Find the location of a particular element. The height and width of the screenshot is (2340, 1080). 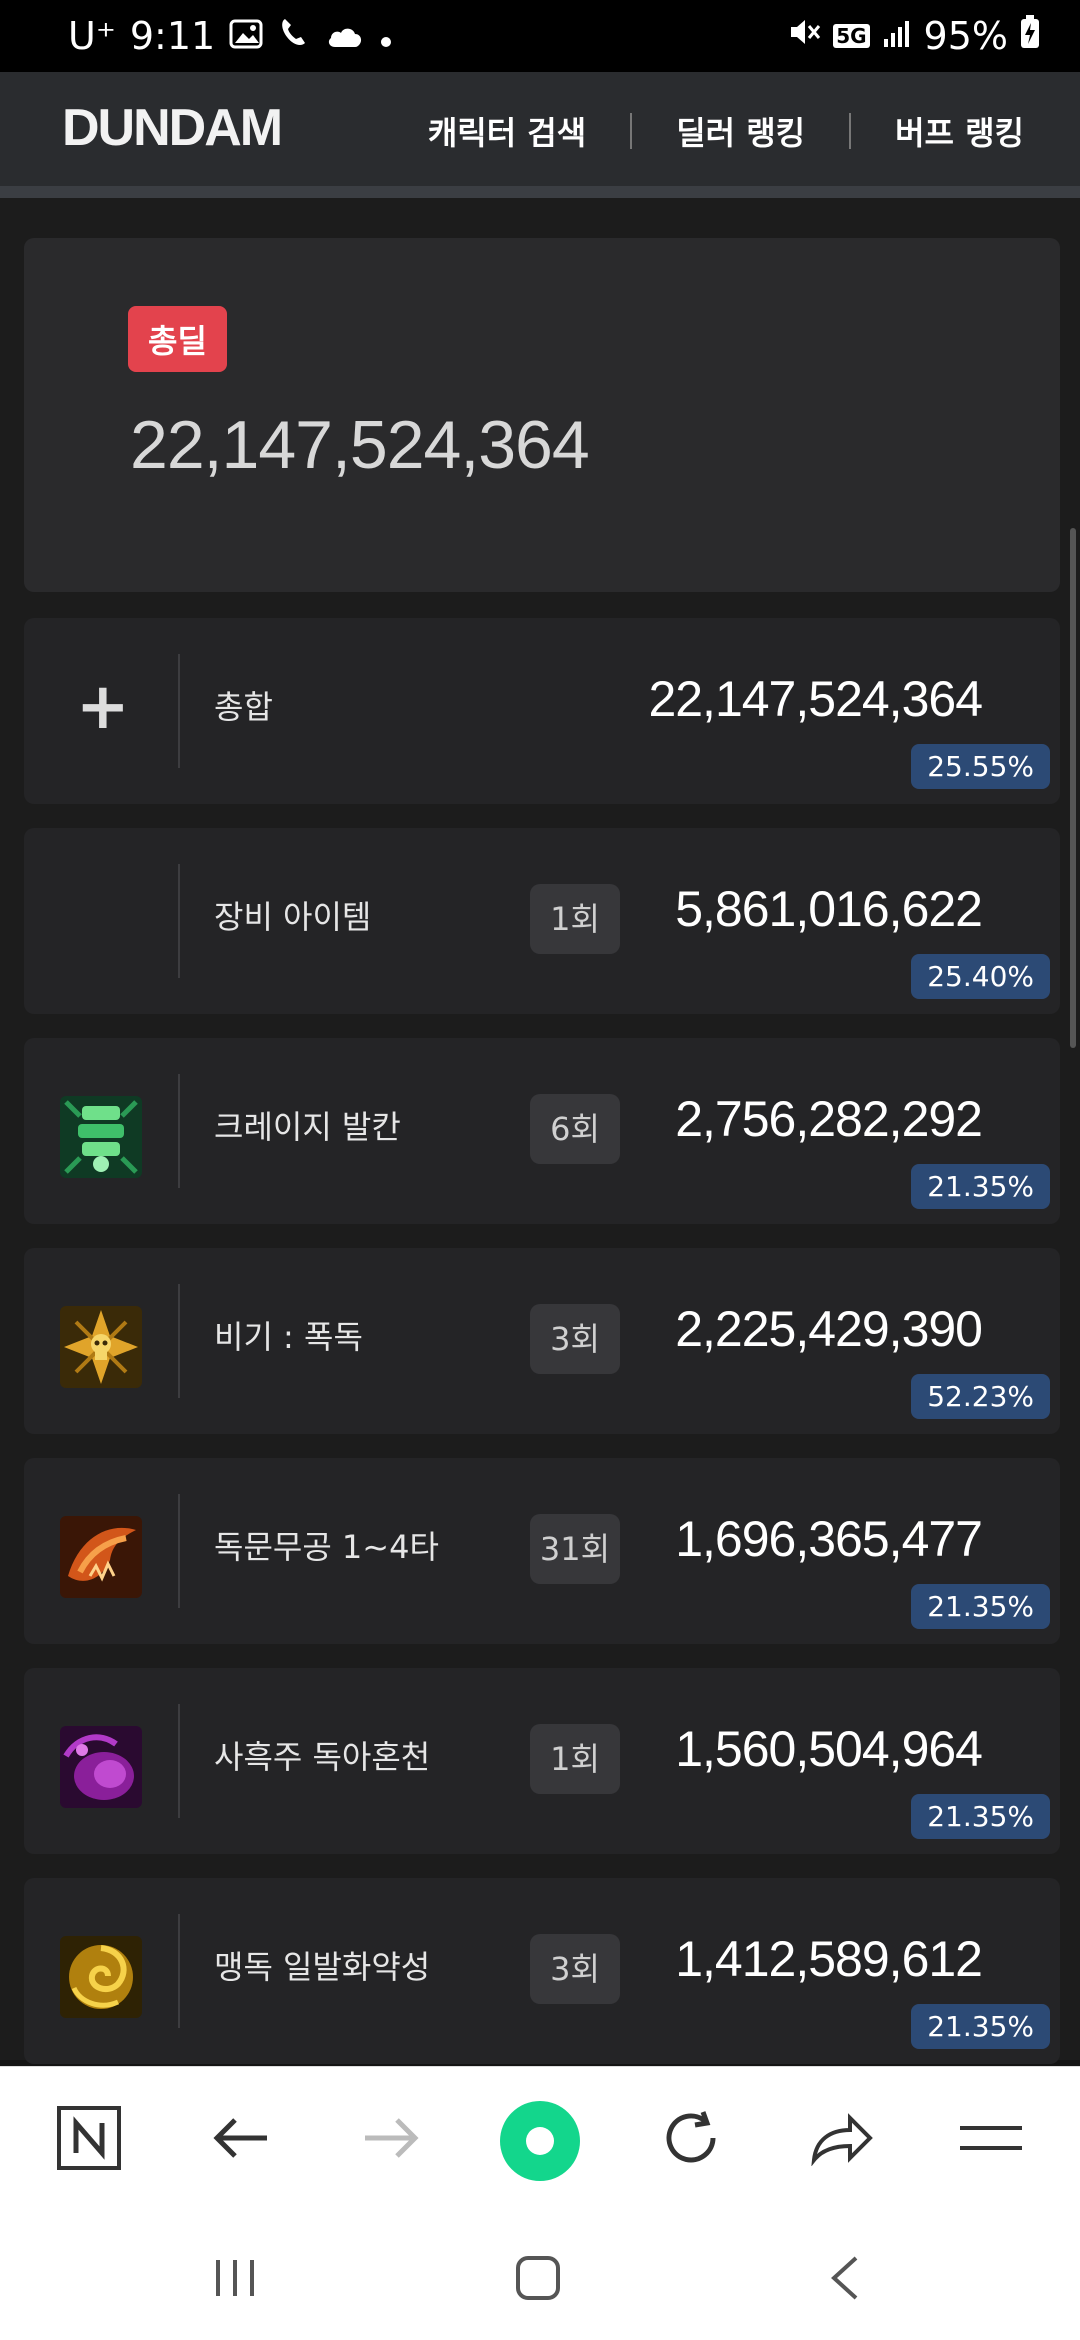

damage-percent-badge: 25.55% is located at coordinates (980, 766).